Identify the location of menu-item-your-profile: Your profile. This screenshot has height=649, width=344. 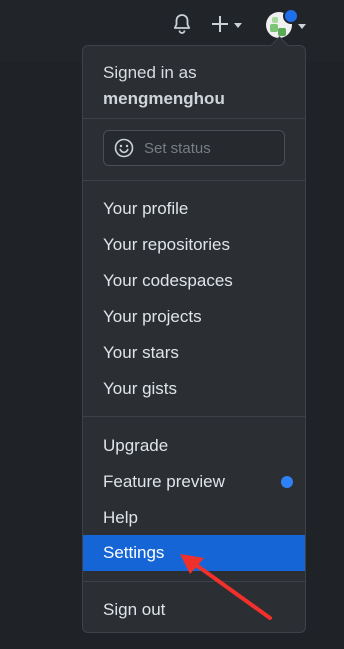
(194, 209).